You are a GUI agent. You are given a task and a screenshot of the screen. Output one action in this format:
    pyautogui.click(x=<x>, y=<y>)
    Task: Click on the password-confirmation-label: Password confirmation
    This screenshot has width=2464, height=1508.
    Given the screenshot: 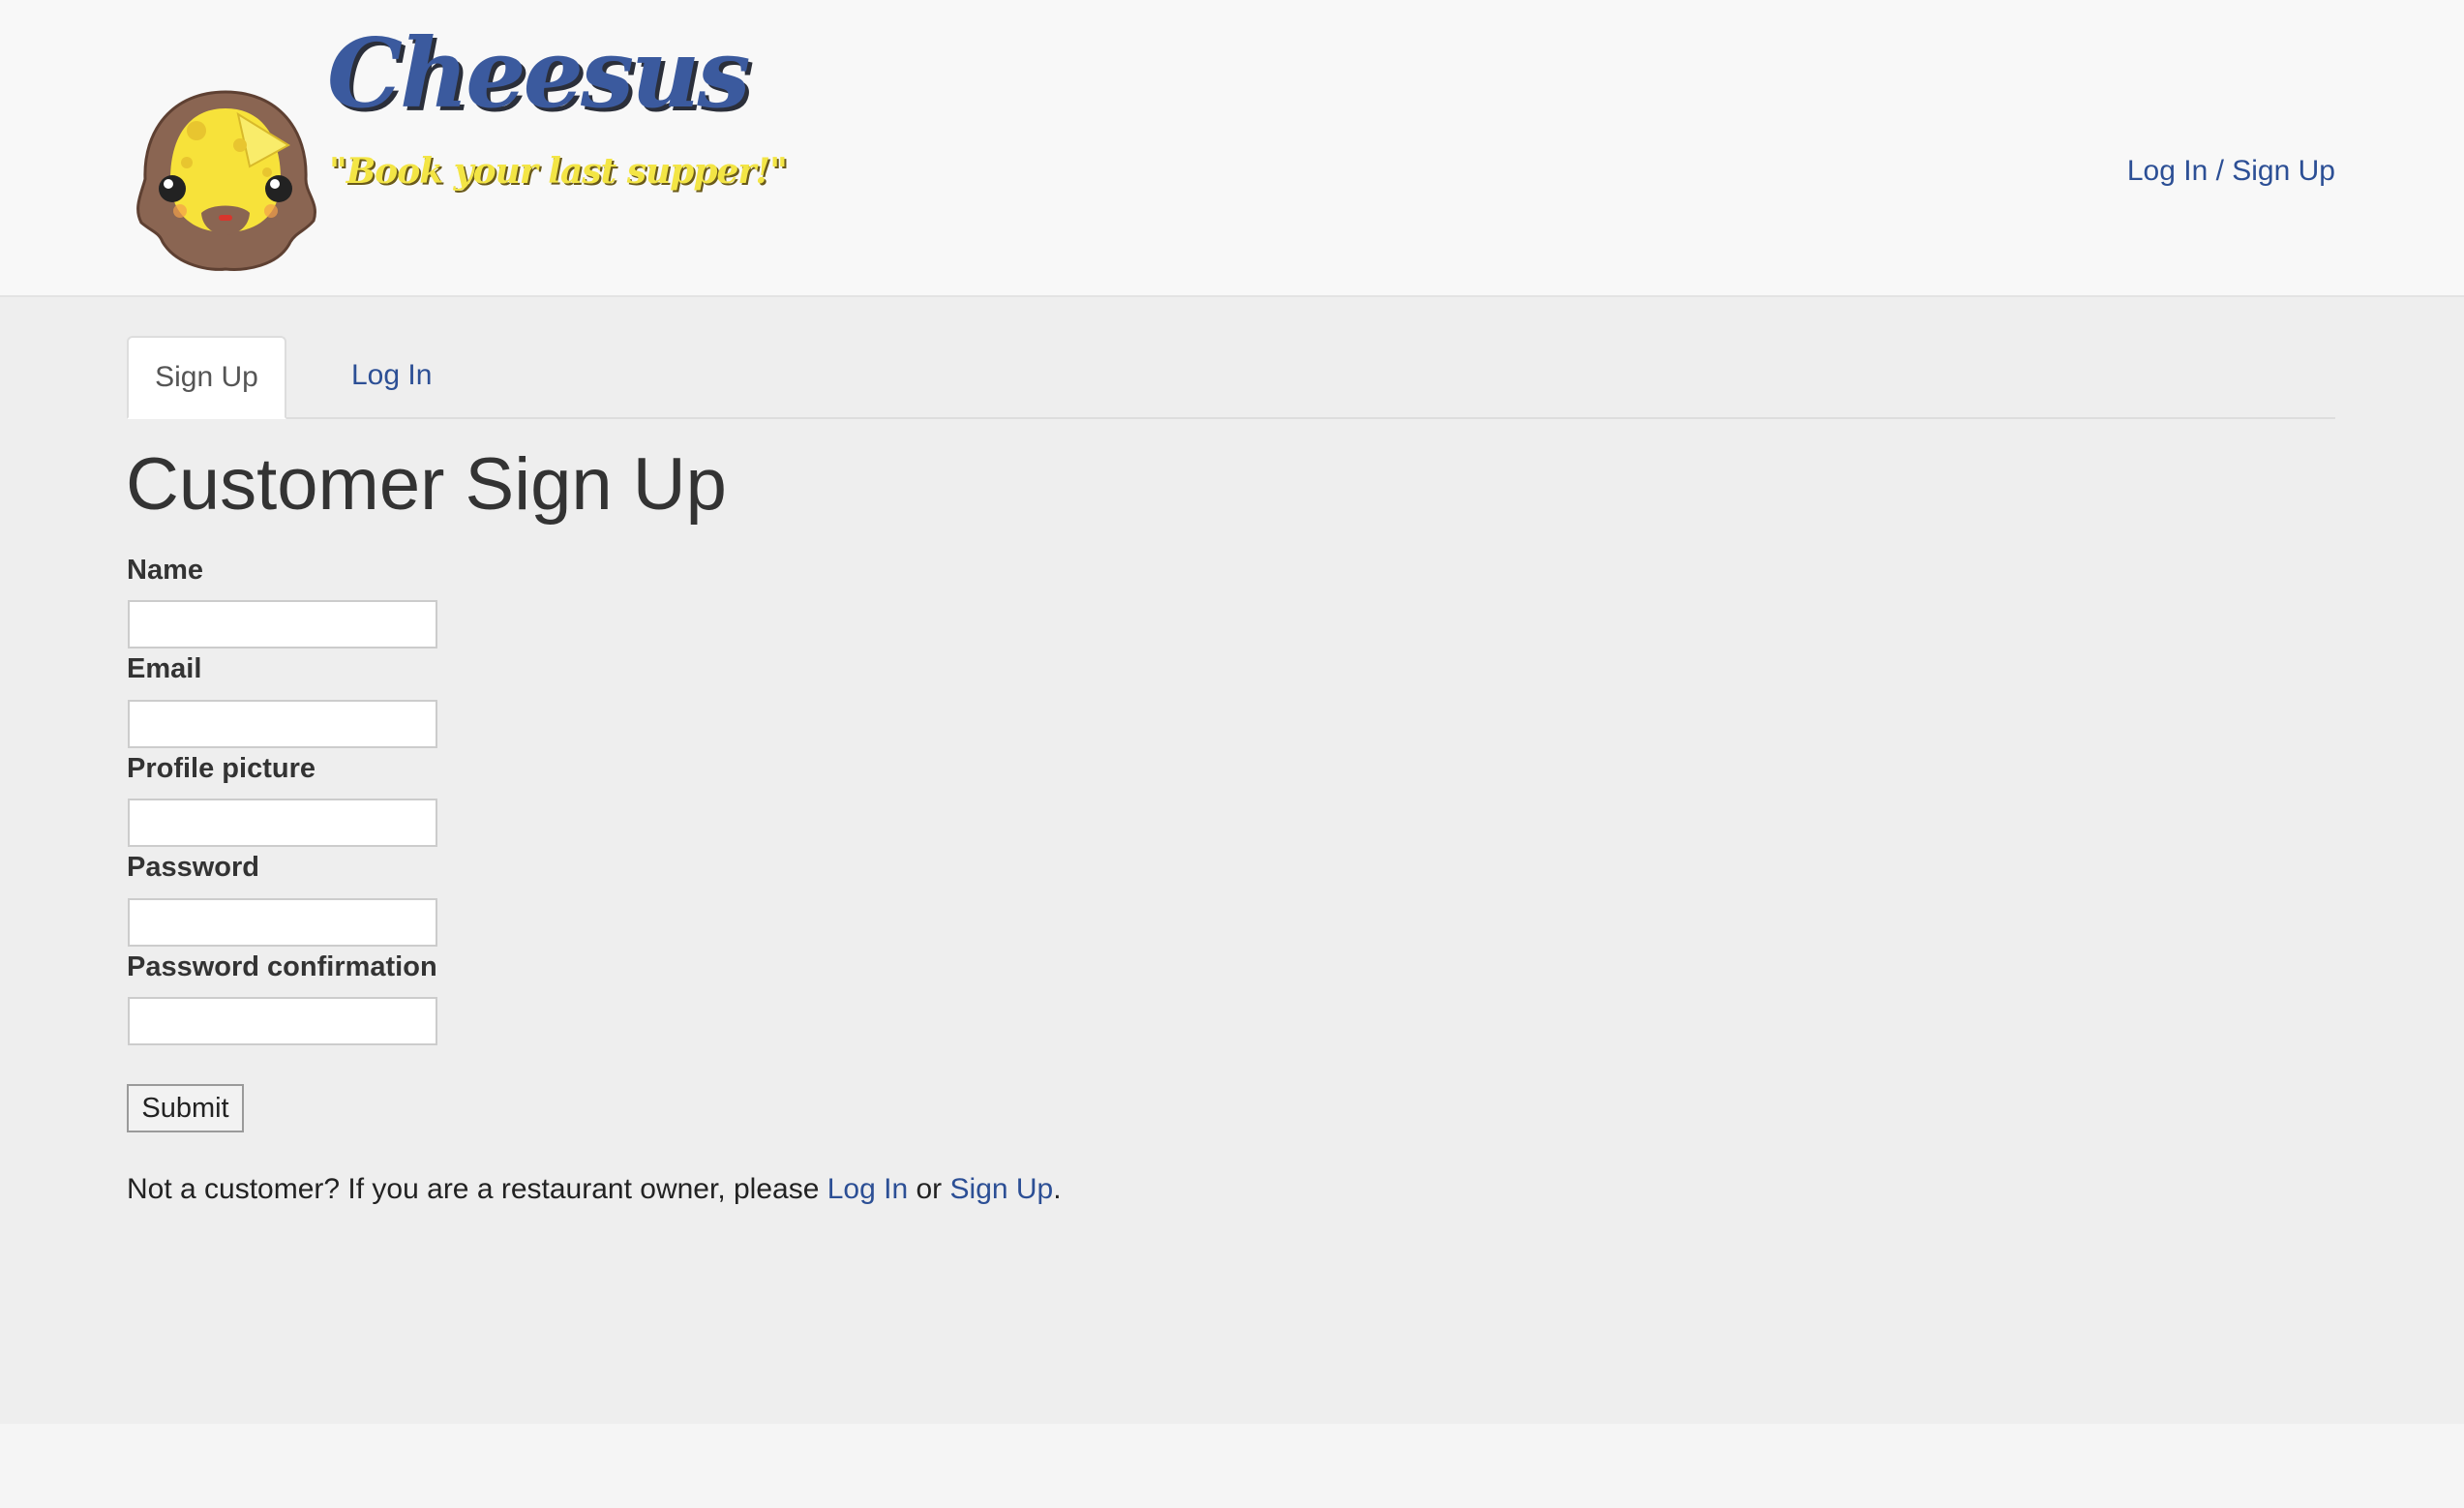 What is the action you would take?
    pyautogui.click(x=282, y=966)
    